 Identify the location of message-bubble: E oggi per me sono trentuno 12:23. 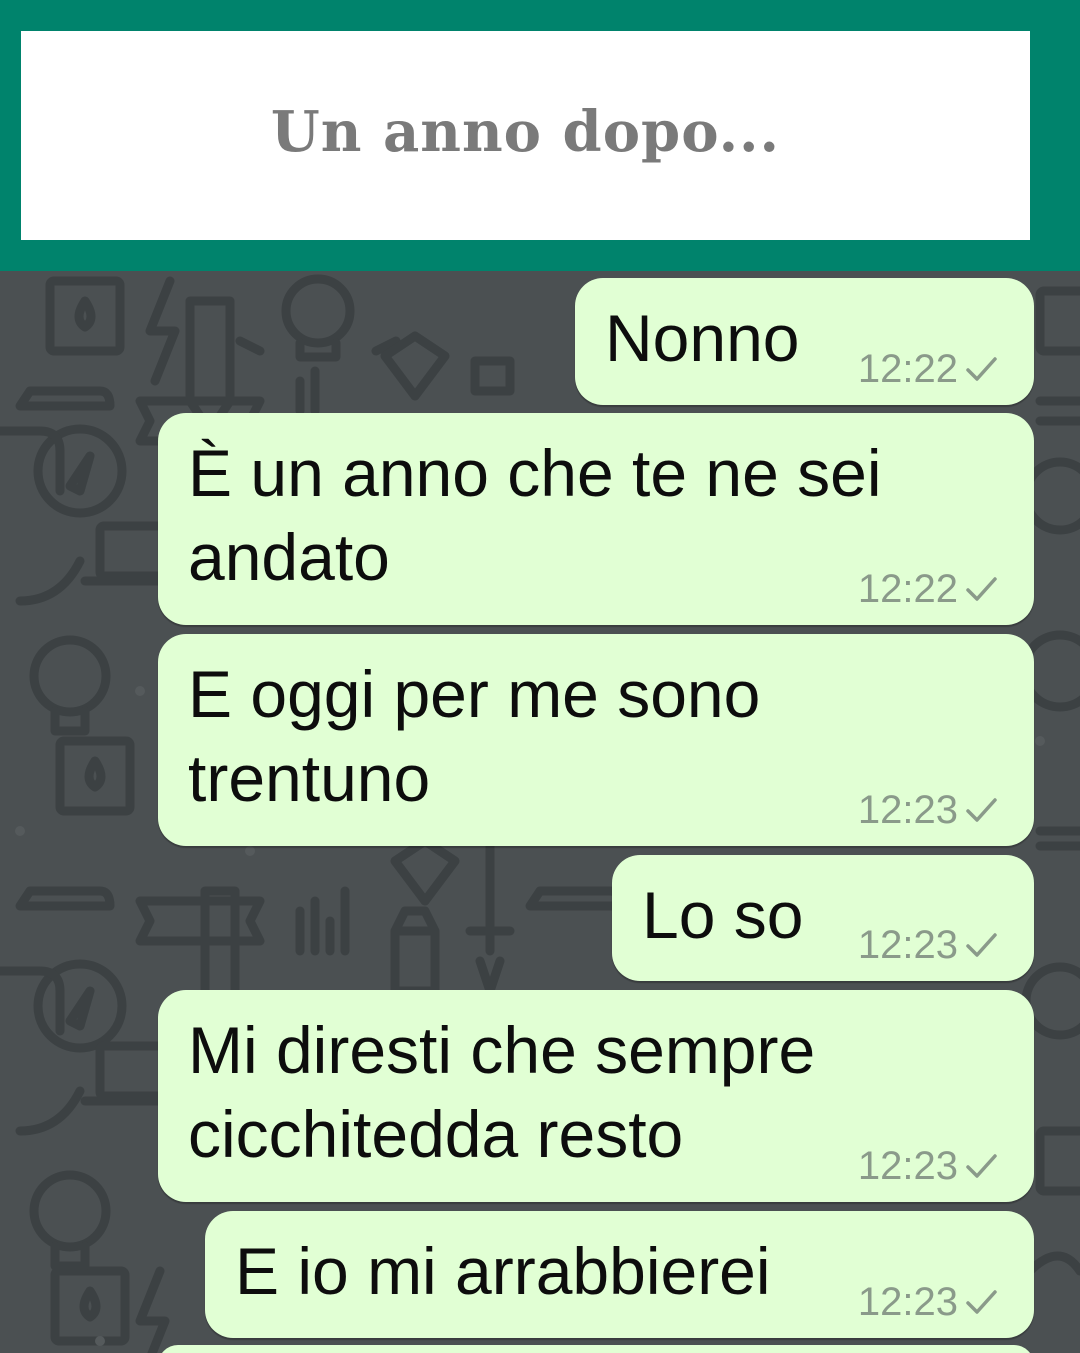
(596, 740).